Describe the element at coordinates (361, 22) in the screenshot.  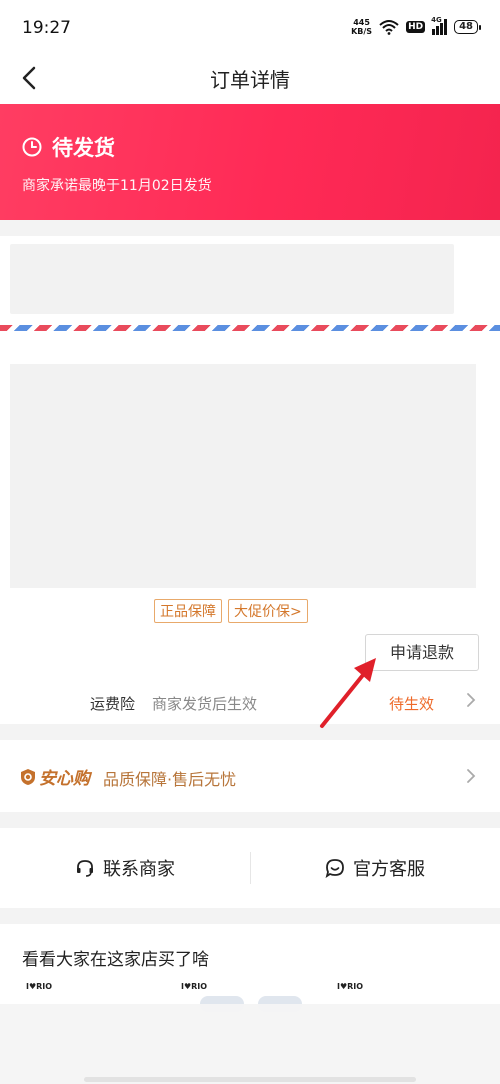
I see `network-speed-value: 445` at that location.